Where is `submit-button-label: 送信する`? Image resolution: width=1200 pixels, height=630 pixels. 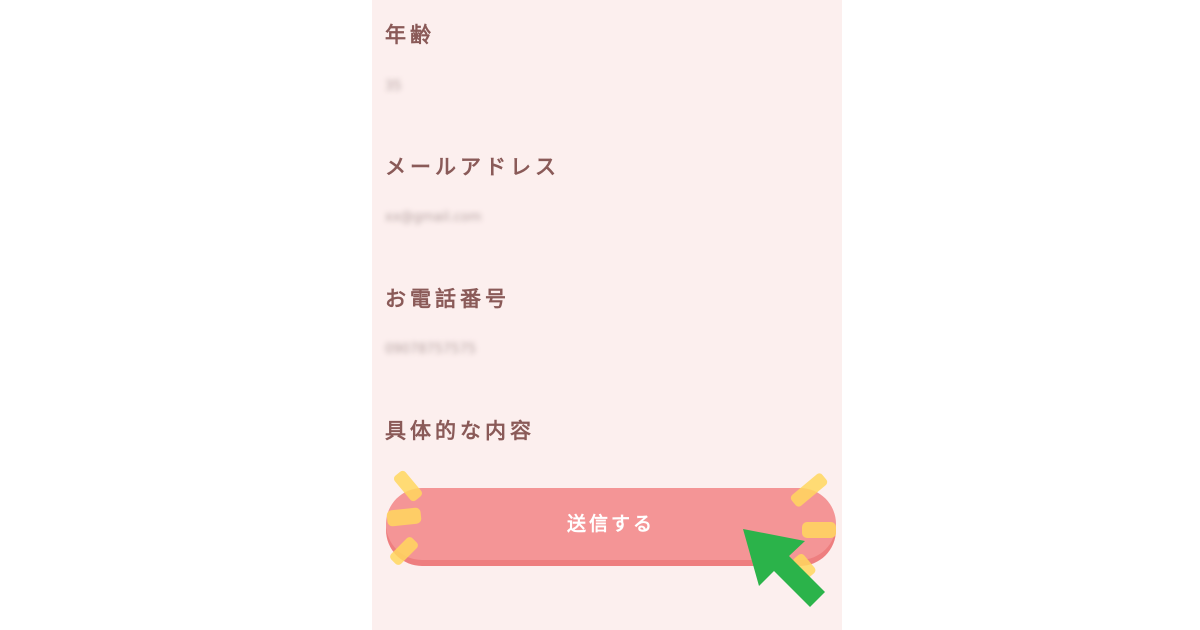 submit-button-label: 送信する is located at coordinates (610, 524).